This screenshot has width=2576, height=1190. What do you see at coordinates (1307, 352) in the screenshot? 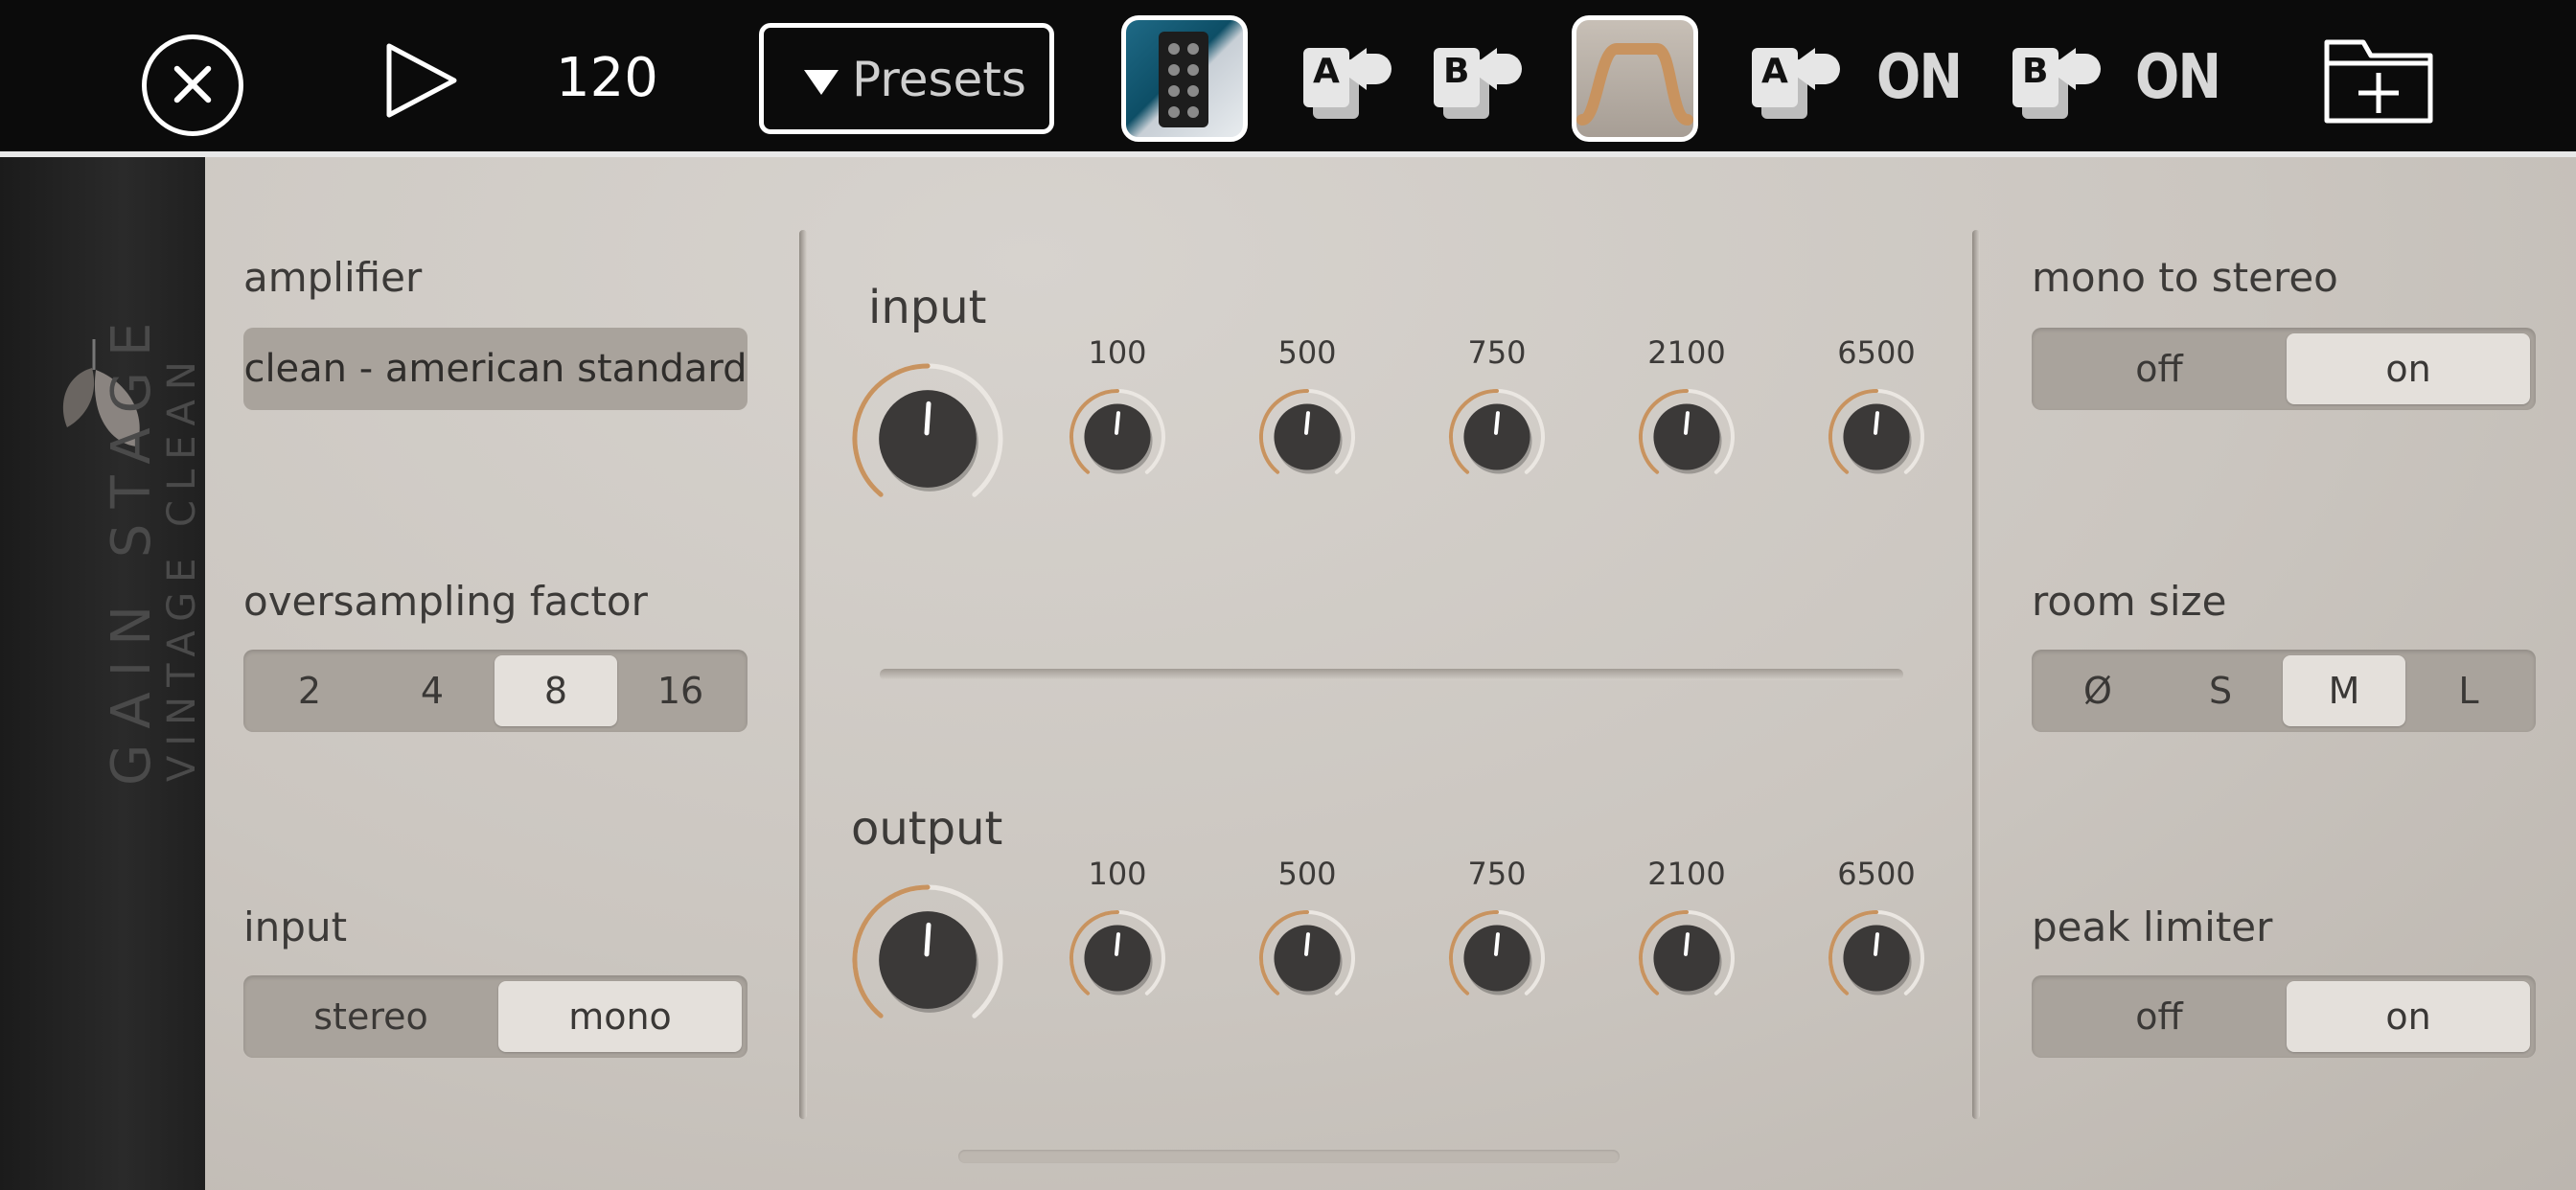
I see `input-band-label-500: 500` at bounding box center [1307, 352].